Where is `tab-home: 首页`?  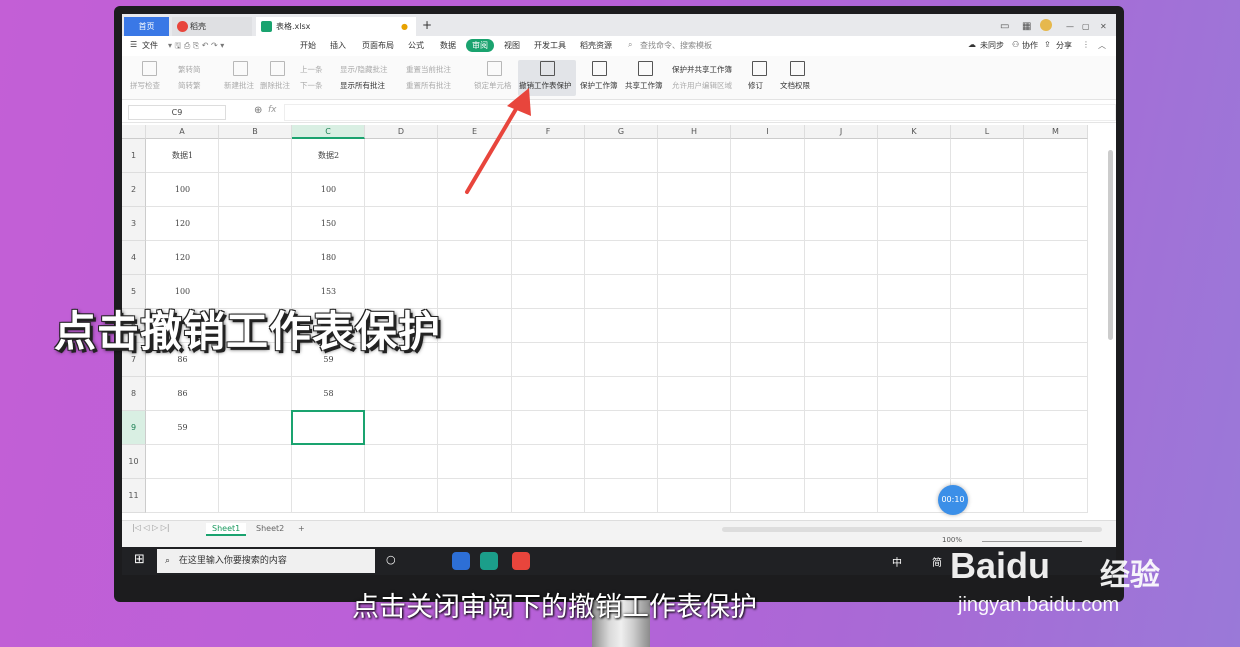
tab-home: 首页 is located at coordinates (146, 26).